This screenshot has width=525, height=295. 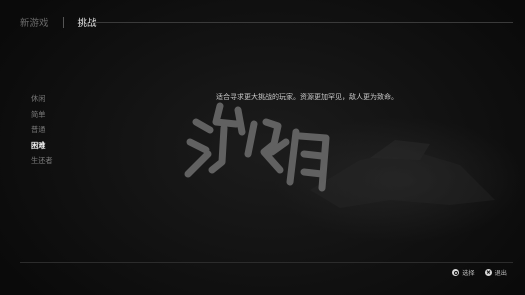 I want to click on header-divider, so click(x=301, y=22).